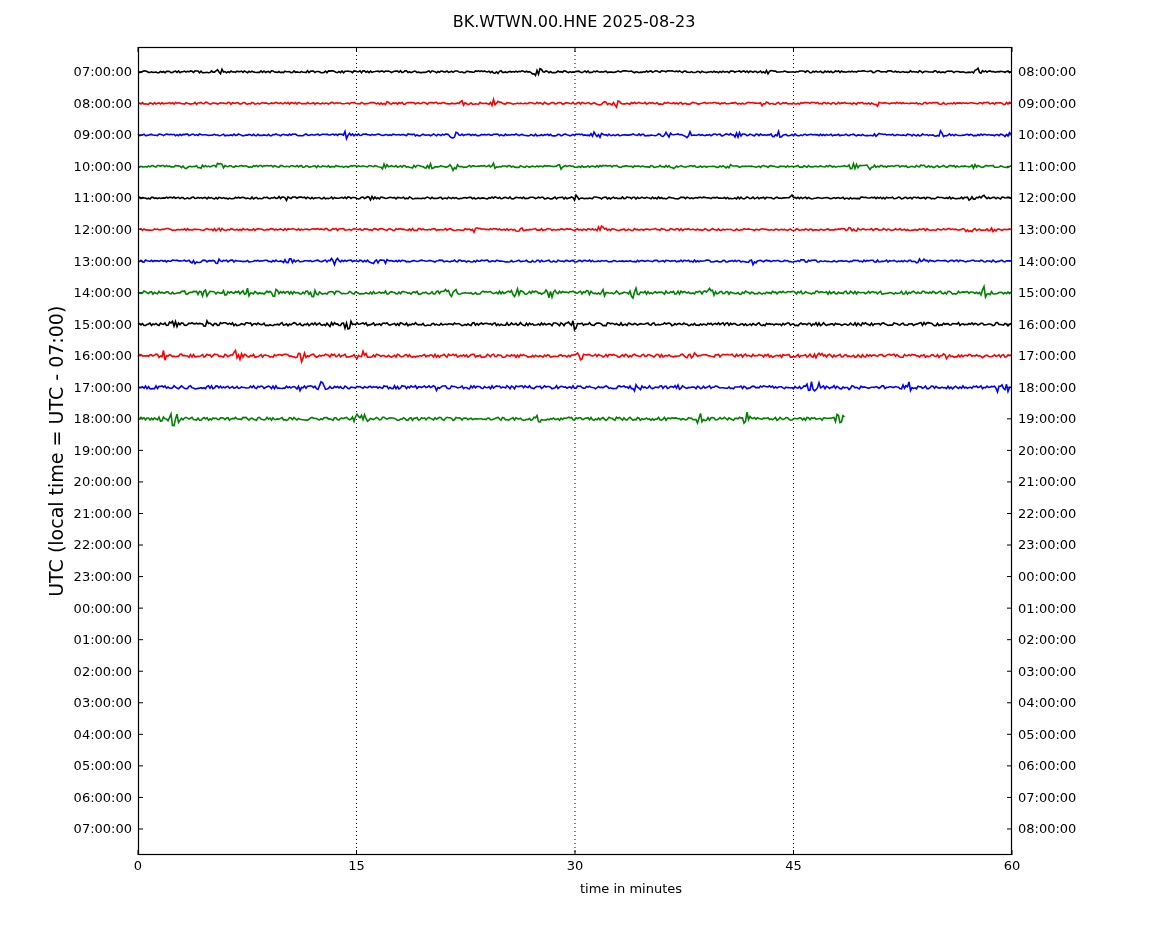 The image size is (1150, 950). What do you see at coordinates (56, 451) in the screenshot?
I see `y-axis-label: UTC (local time = UTC - 07:00)` at bounding box center [56, 451].